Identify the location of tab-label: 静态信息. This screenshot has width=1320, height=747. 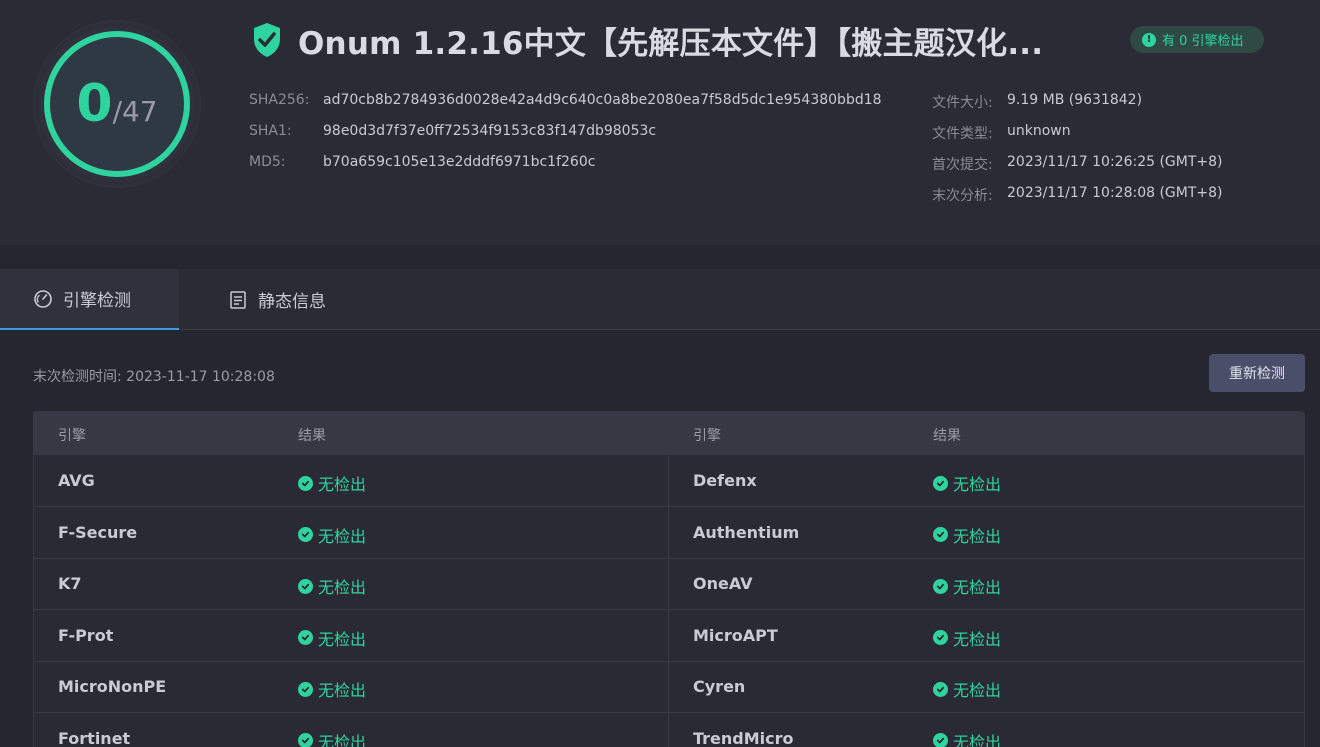
(292, 302).